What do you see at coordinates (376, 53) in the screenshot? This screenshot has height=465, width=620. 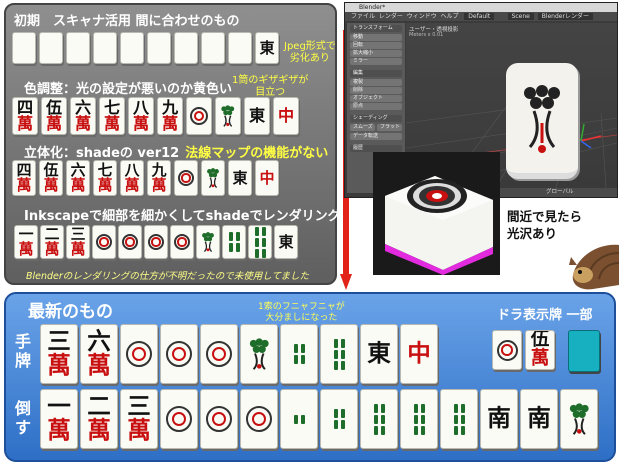 I see `tool-scale: 拡大縮小` at bounding box center [376, 53].